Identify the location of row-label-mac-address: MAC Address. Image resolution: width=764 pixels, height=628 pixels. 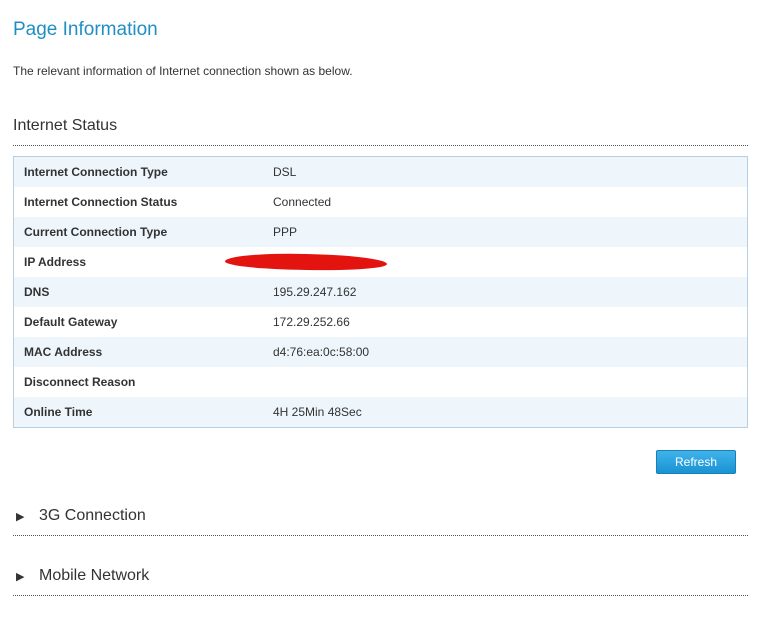
(63, 352).